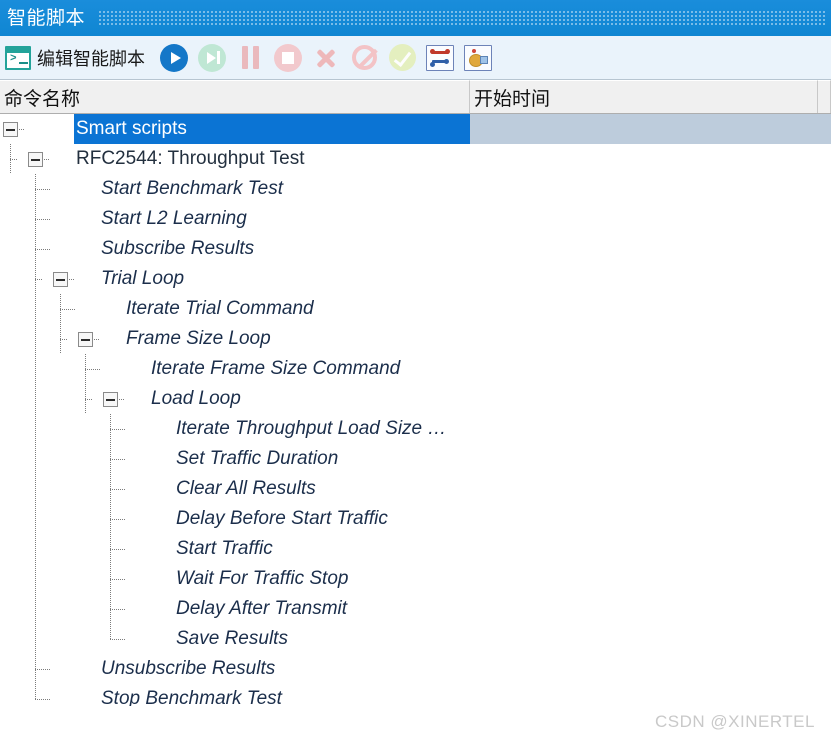 This screenshot has width=831, height=746. I want to click on tree-row: Start L2 Learning, so click(415, 219).